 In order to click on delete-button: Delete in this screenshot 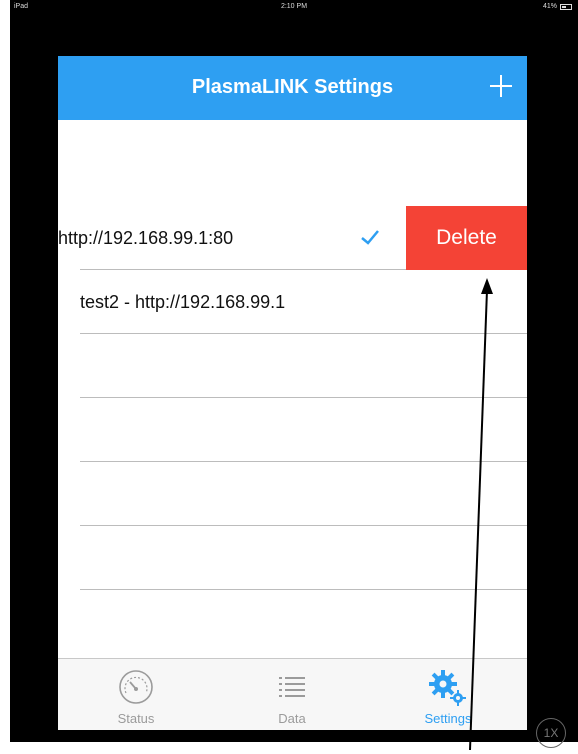, I will do `click(466, 238)`.